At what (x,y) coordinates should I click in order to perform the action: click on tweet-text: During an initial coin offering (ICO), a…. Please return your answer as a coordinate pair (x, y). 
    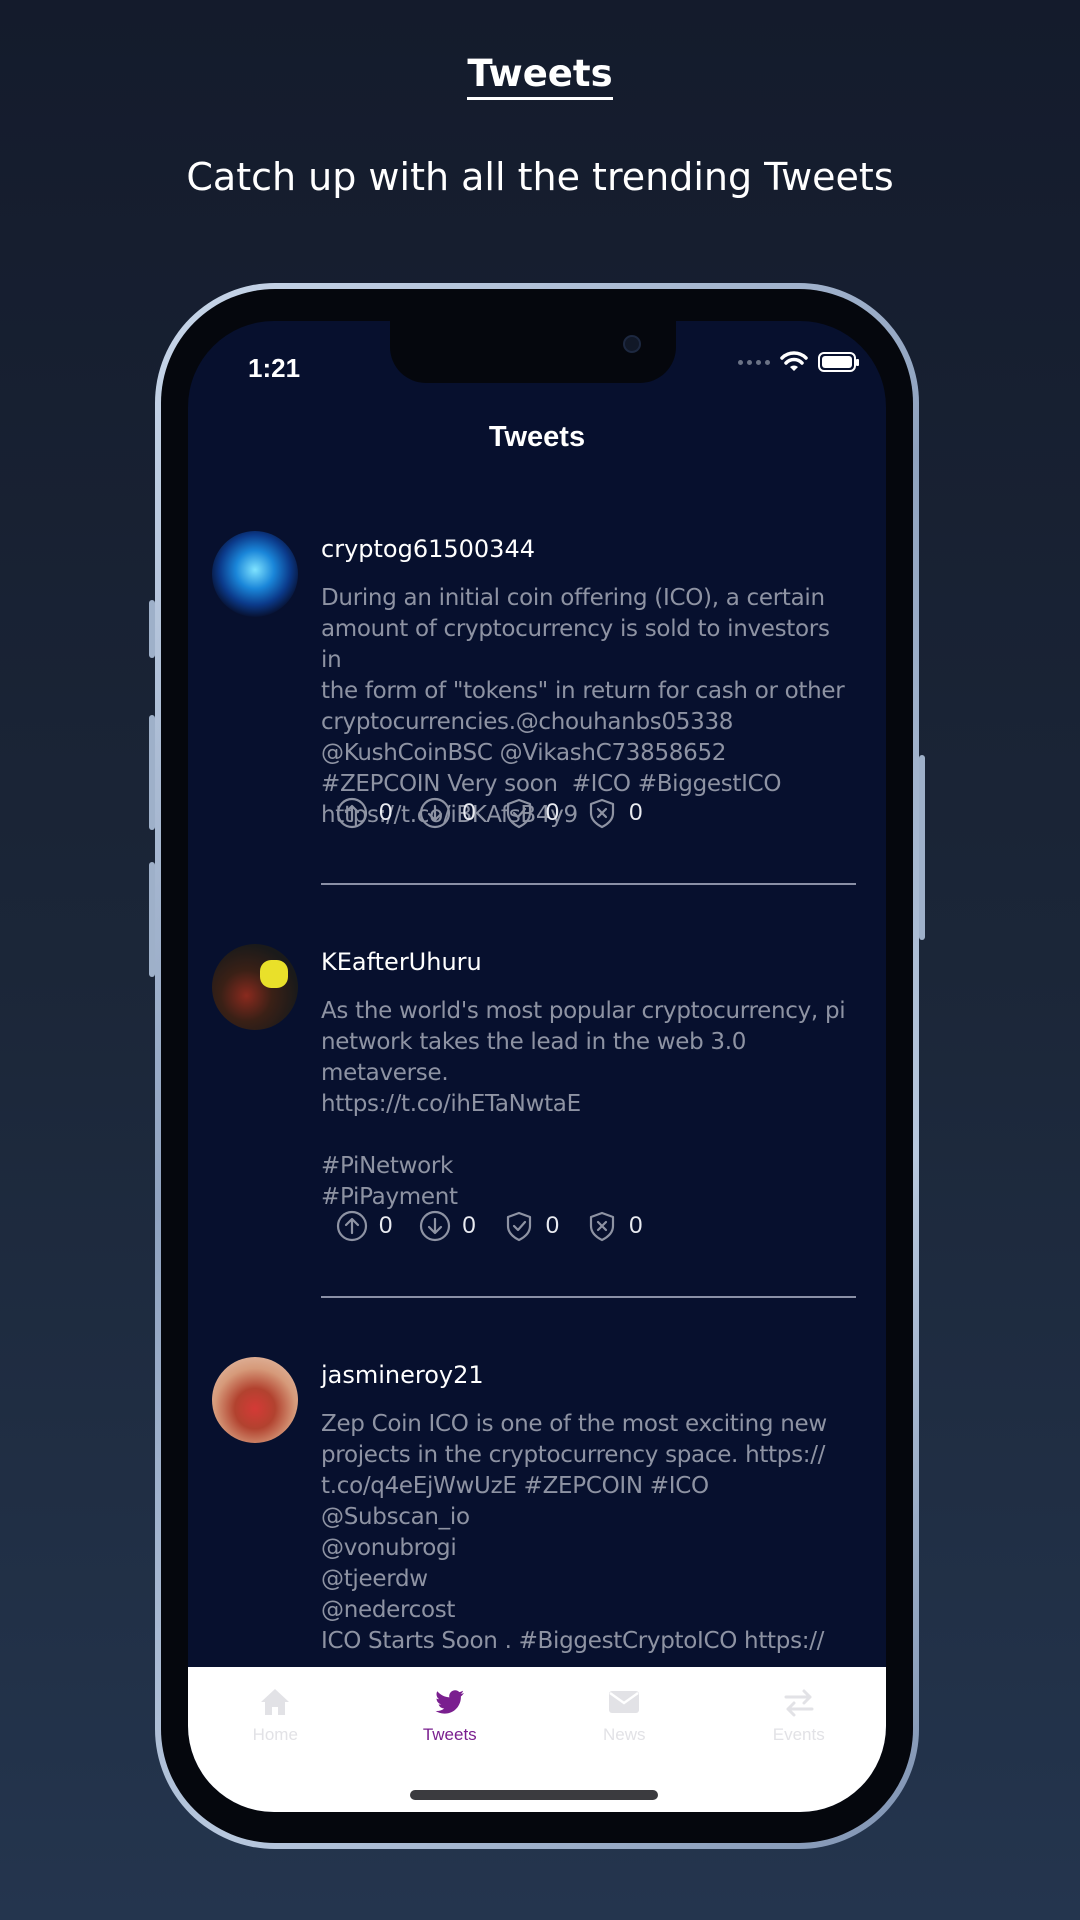
    Looking at the image, I should click on (583, 706).